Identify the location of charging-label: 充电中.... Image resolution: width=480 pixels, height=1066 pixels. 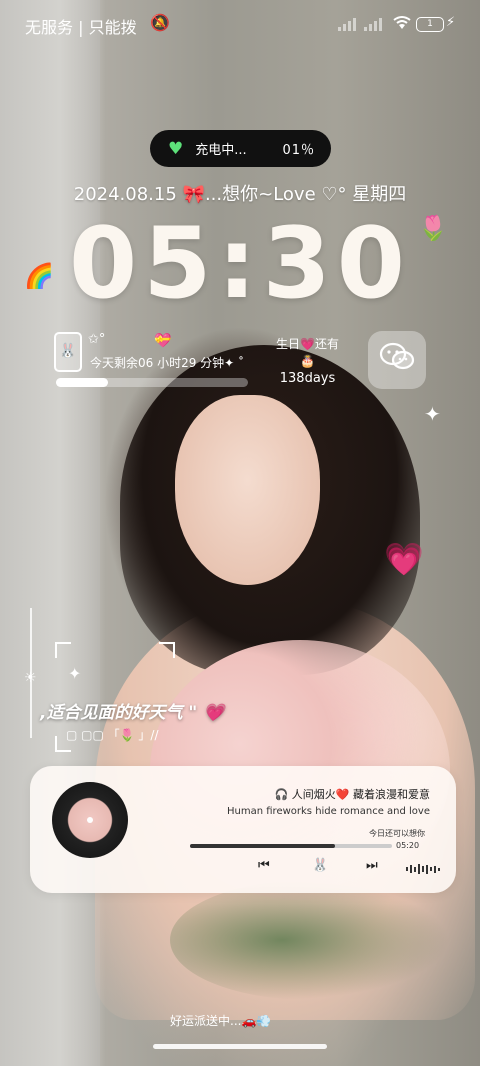
(221, 150).